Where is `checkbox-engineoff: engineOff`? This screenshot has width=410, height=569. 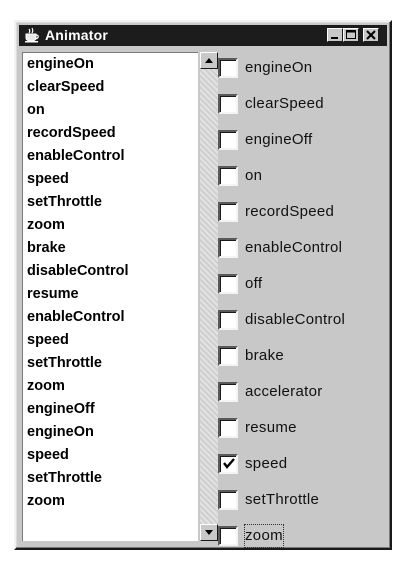
checkbox-engineoff: engineOff is located at coordinates (303, 146).